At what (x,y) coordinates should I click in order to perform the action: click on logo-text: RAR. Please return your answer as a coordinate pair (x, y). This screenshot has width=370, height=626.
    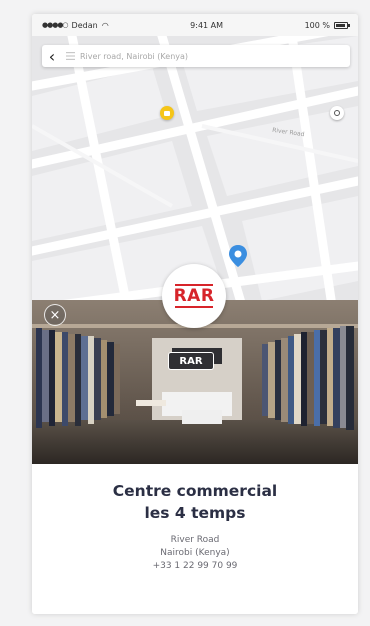
    Looking at the image, I should click on (194, 296).